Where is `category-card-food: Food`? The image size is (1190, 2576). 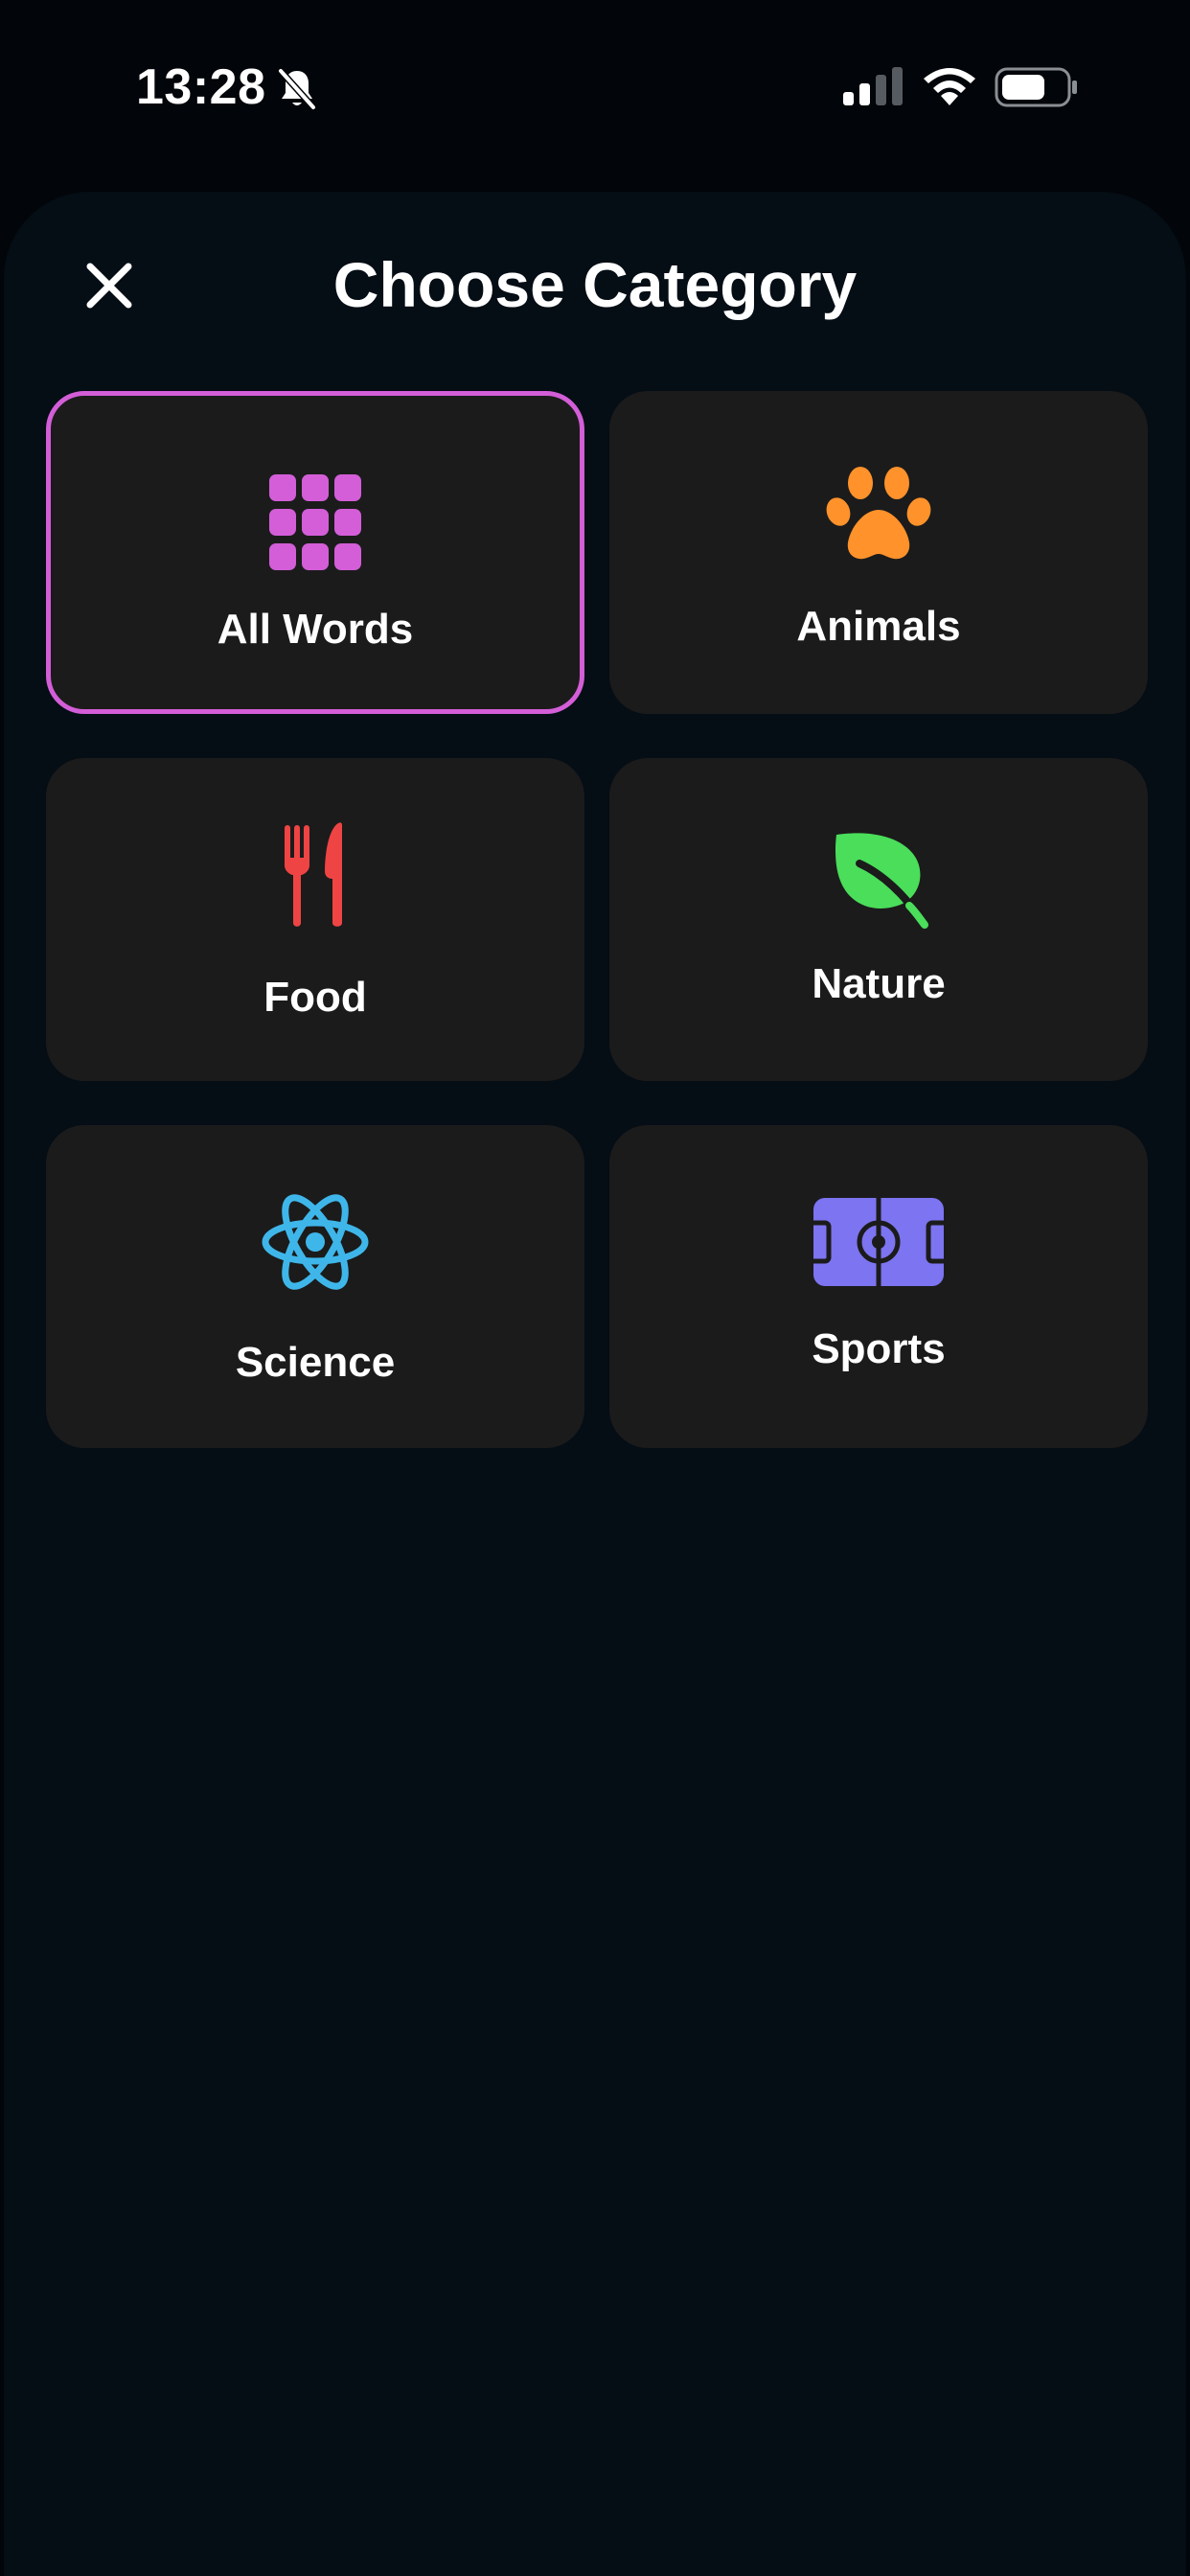 category-card-food: Food is located at coordinates (315, 920).